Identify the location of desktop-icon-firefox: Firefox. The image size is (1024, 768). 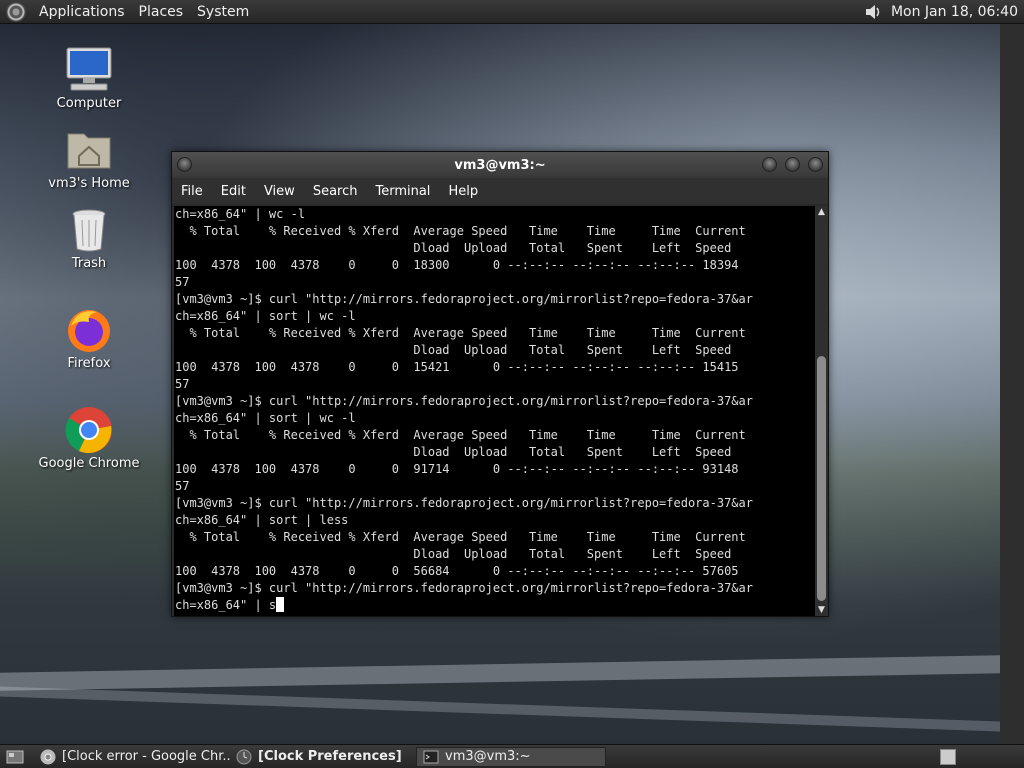
(89, 338).